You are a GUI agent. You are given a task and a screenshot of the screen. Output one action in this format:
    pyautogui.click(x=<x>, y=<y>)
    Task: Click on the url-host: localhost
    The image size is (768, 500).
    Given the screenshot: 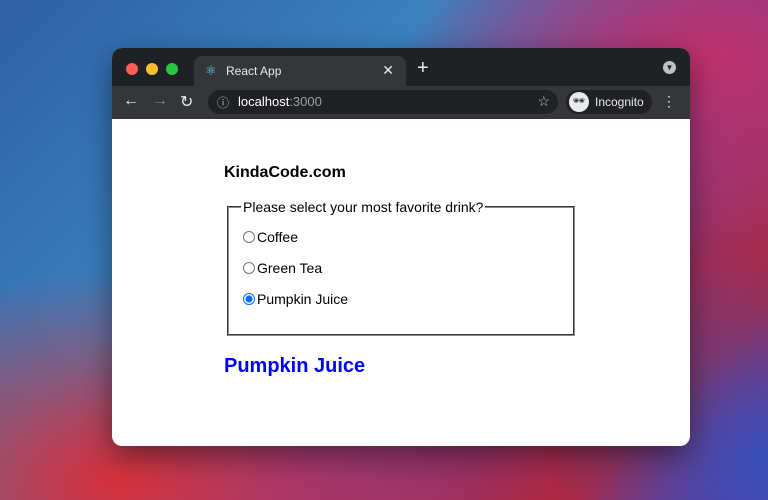 What is the action you would take?
    pyautogui.click(x=264, y=101)
    